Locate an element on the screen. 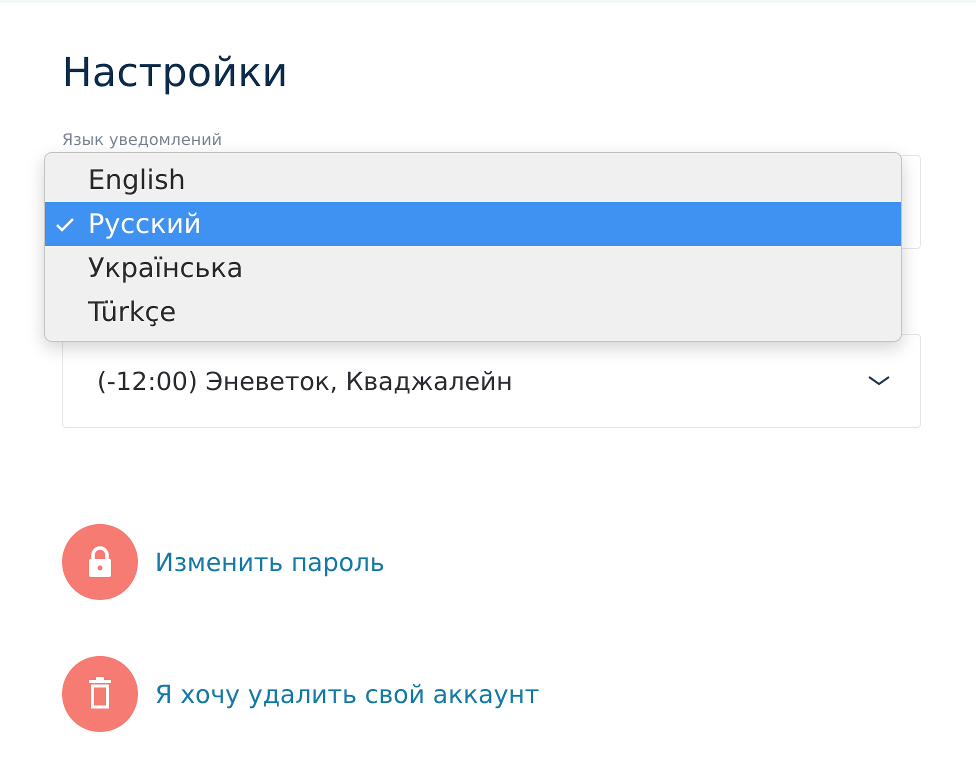 This screenshot has width=976, height=759. chevron-down-icon is located at coordinates (879, 381).